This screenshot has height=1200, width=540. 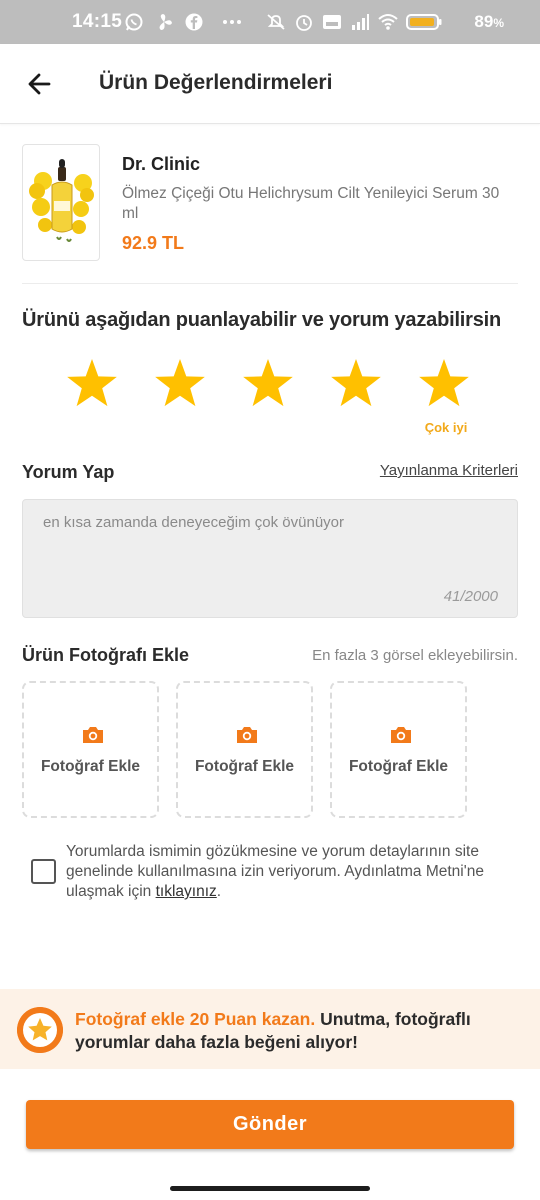 I want to click on disclosure-link: tıklayınız, so click(x=186, y=891).